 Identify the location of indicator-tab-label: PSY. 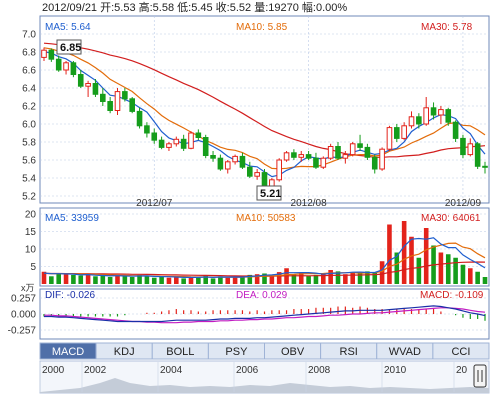
(236, 352).